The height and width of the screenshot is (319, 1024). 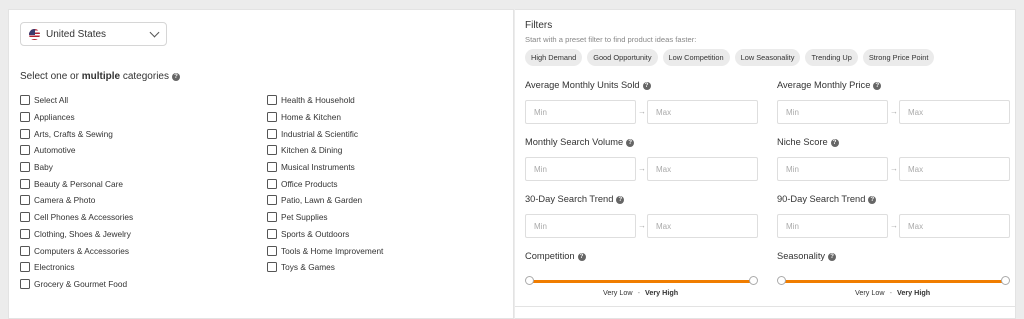 I want to click on category-label: Arts, Crafts & Sewing, so click(x=73, y=133).